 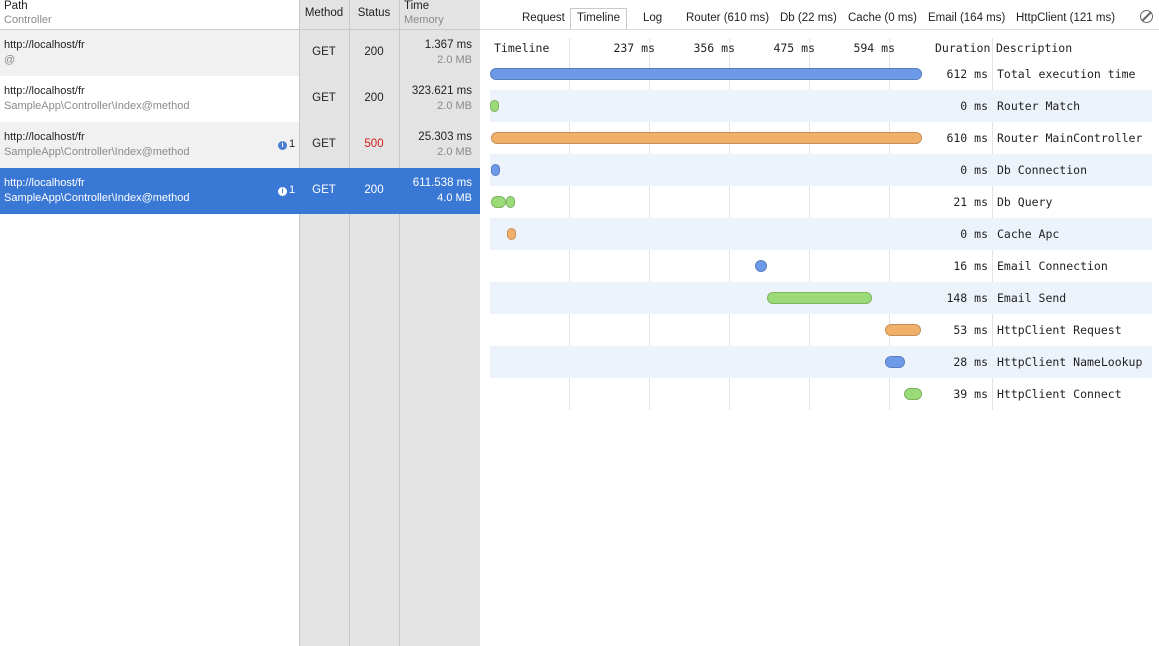 I want to click on timeline-duration: 16 ms, so click(x=970, y=266).